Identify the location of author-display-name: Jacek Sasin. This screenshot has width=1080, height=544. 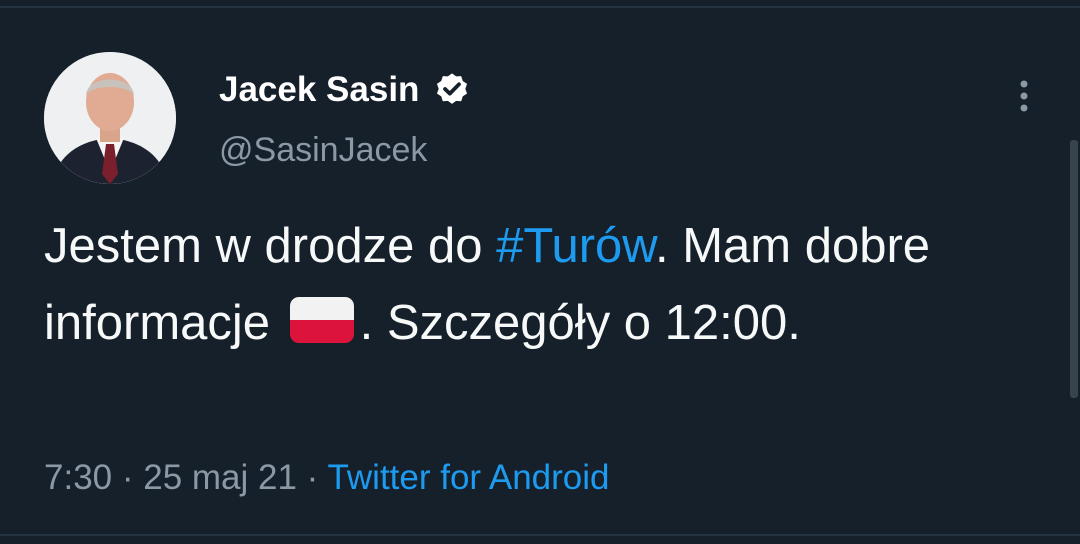
(319, 90).